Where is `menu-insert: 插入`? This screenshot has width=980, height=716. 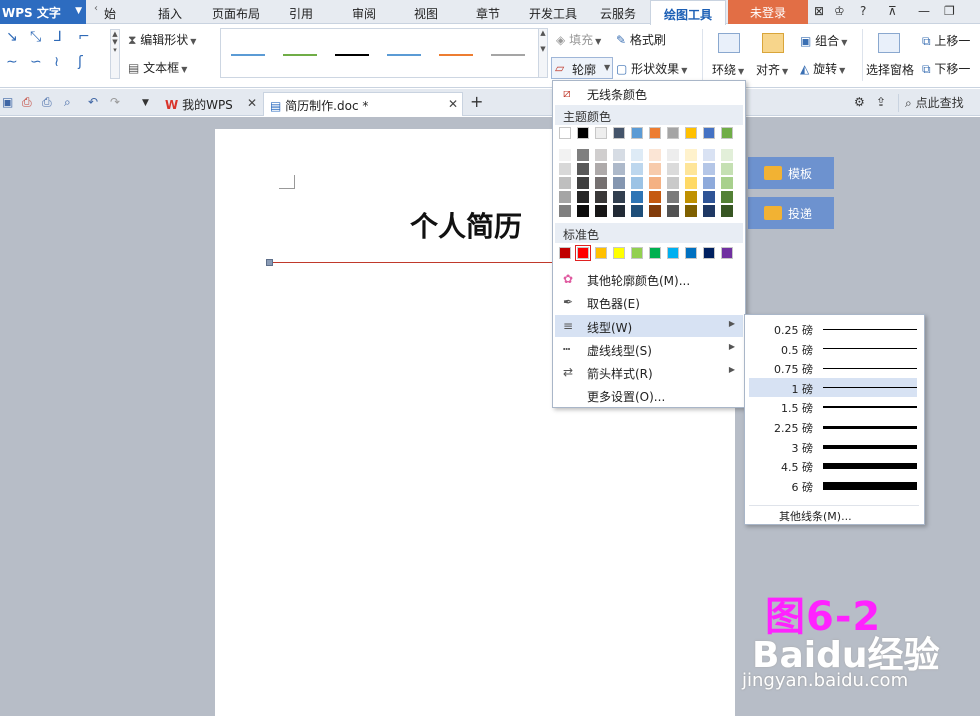
menu-insert: 插入 is located at coordinates (170, 13).